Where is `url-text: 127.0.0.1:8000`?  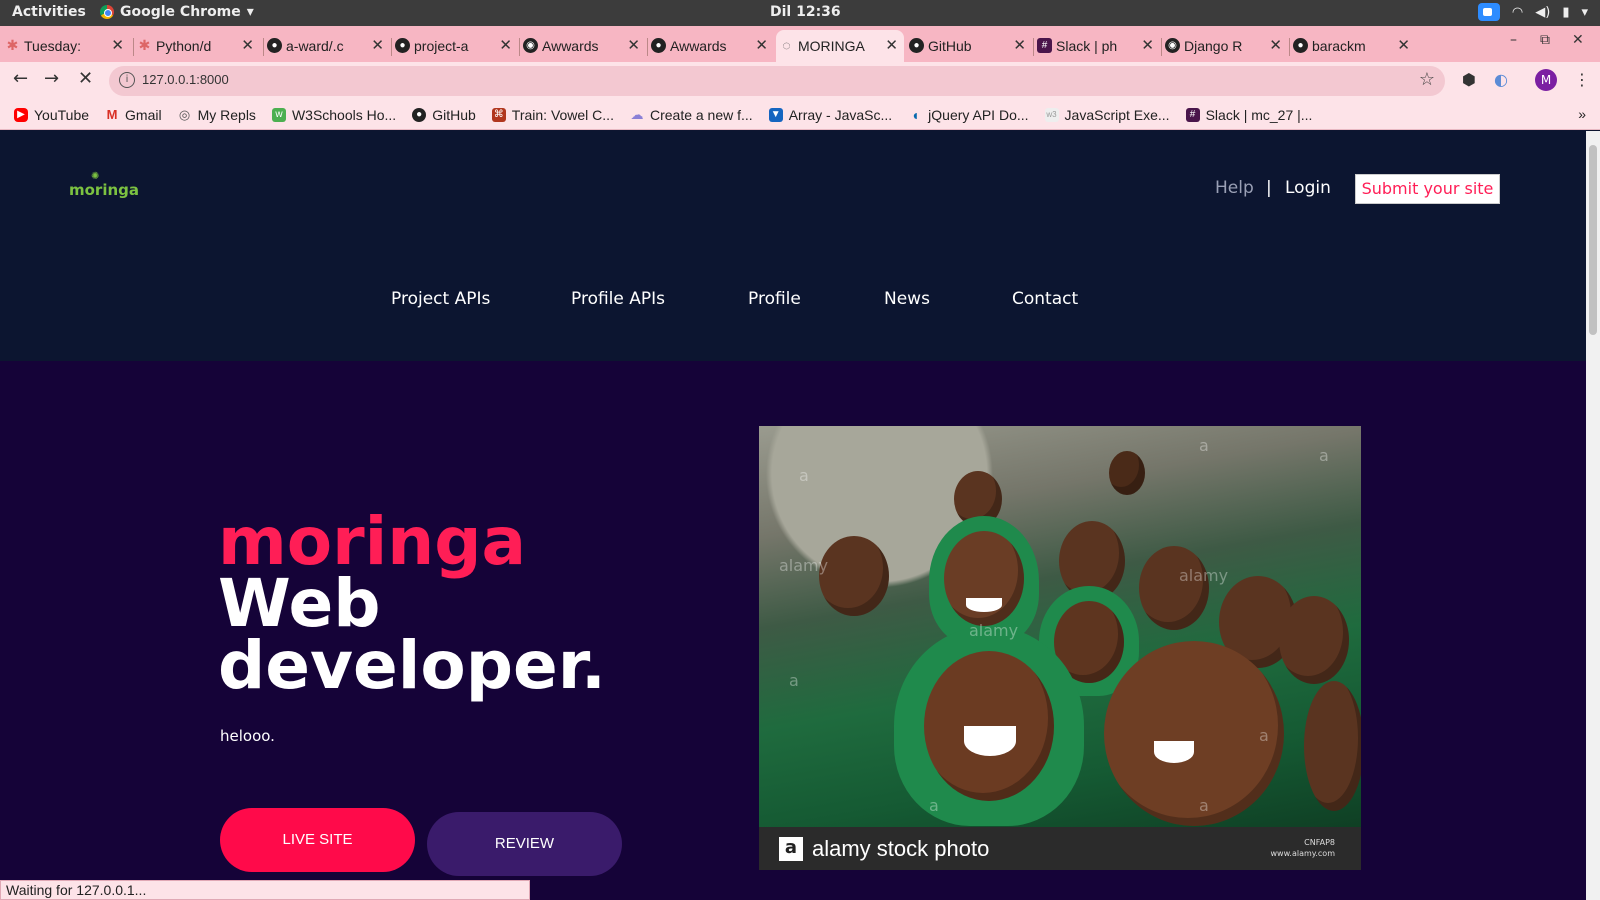 url-text: 127.0.0.1:8000 is located at coordinates (185, 79).